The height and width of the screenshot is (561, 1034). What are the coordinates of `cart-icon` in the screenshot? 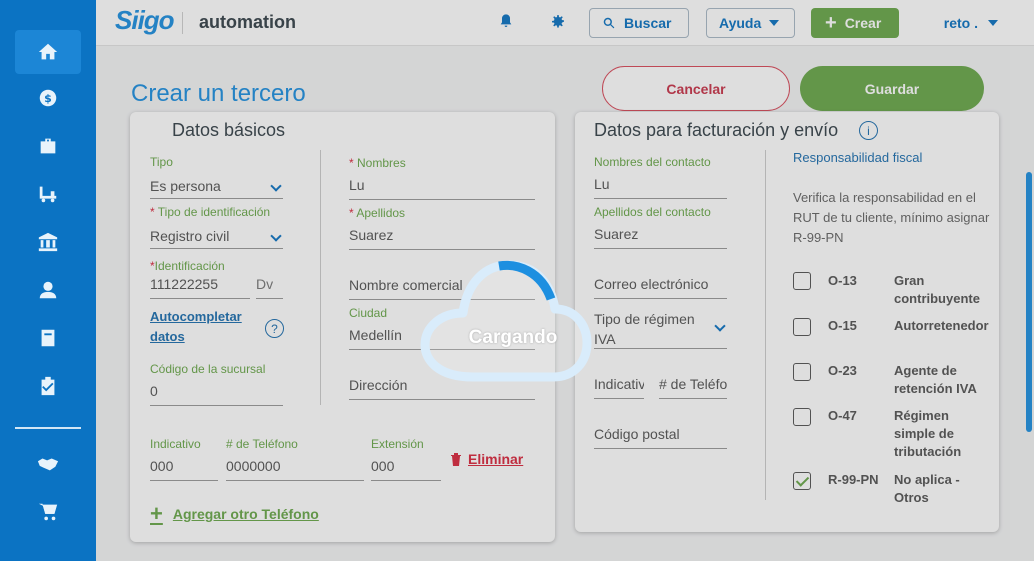 It's located at (48, 512).